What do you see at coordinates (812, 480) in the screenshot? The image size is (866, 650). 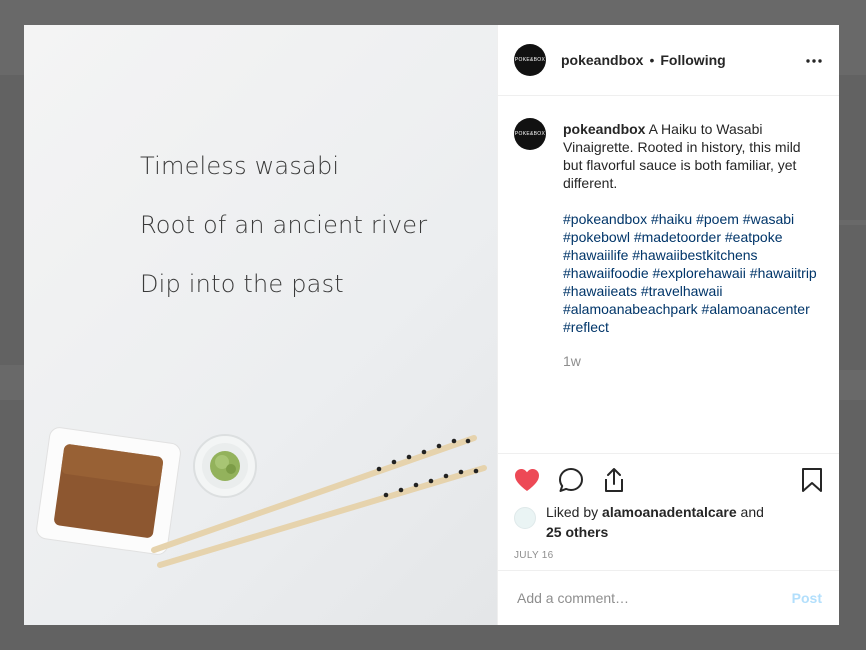 I see `bookmark-icon` at bounding box center [812, 480].